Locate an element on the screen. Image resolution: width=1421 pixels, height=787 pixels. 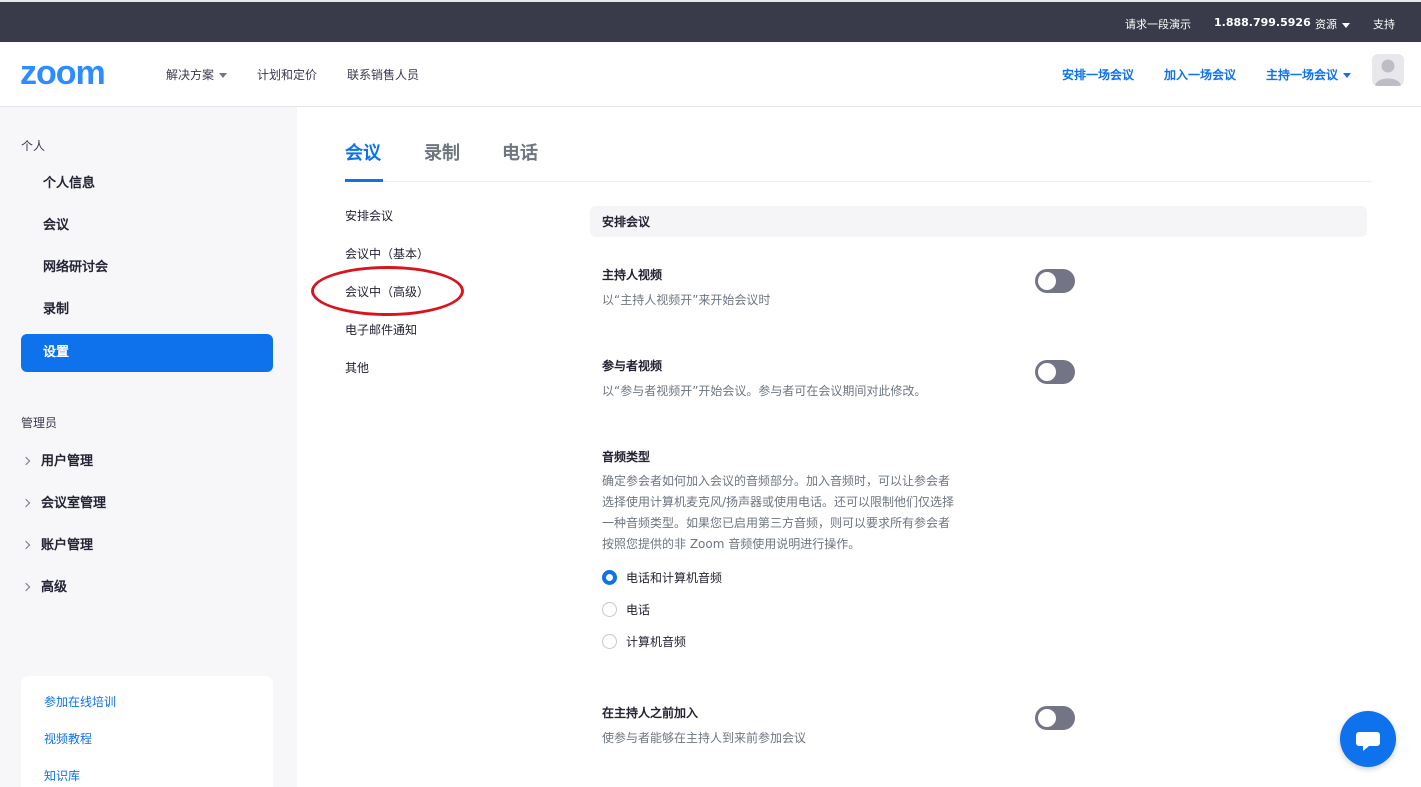
radio-label: 电话和计算机音频 is located at coordinates (674, 578).